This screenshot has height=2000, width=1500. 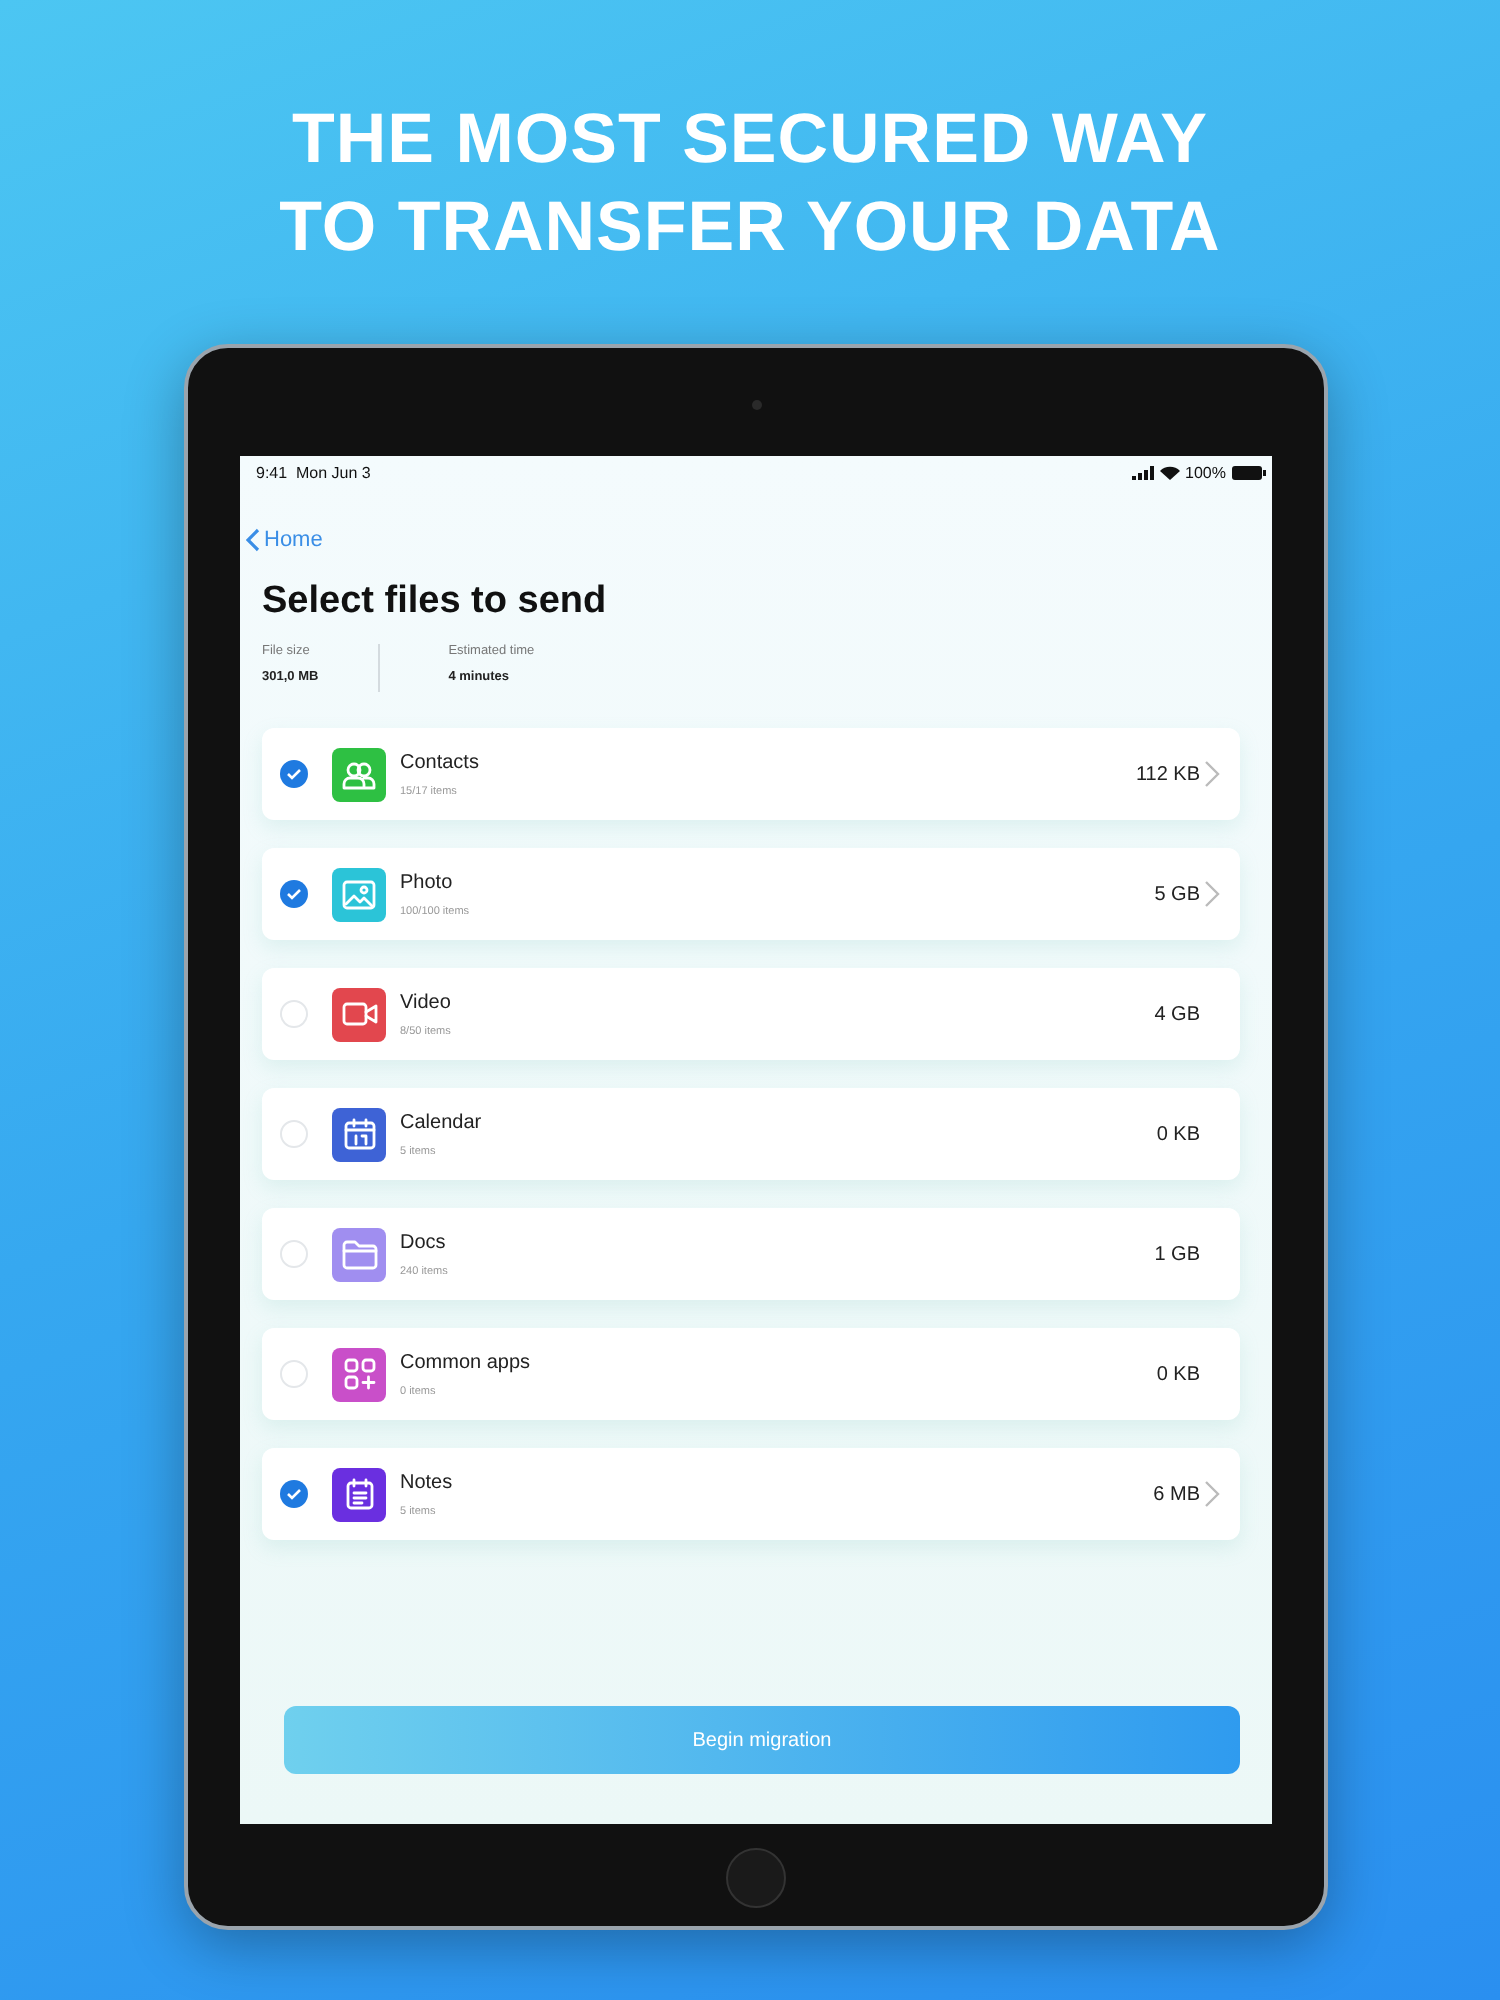 What do you see at coordinates (466, 1362) in the screenshot?
I see `category-name: Common apps` at bounding box center [466, 1362].